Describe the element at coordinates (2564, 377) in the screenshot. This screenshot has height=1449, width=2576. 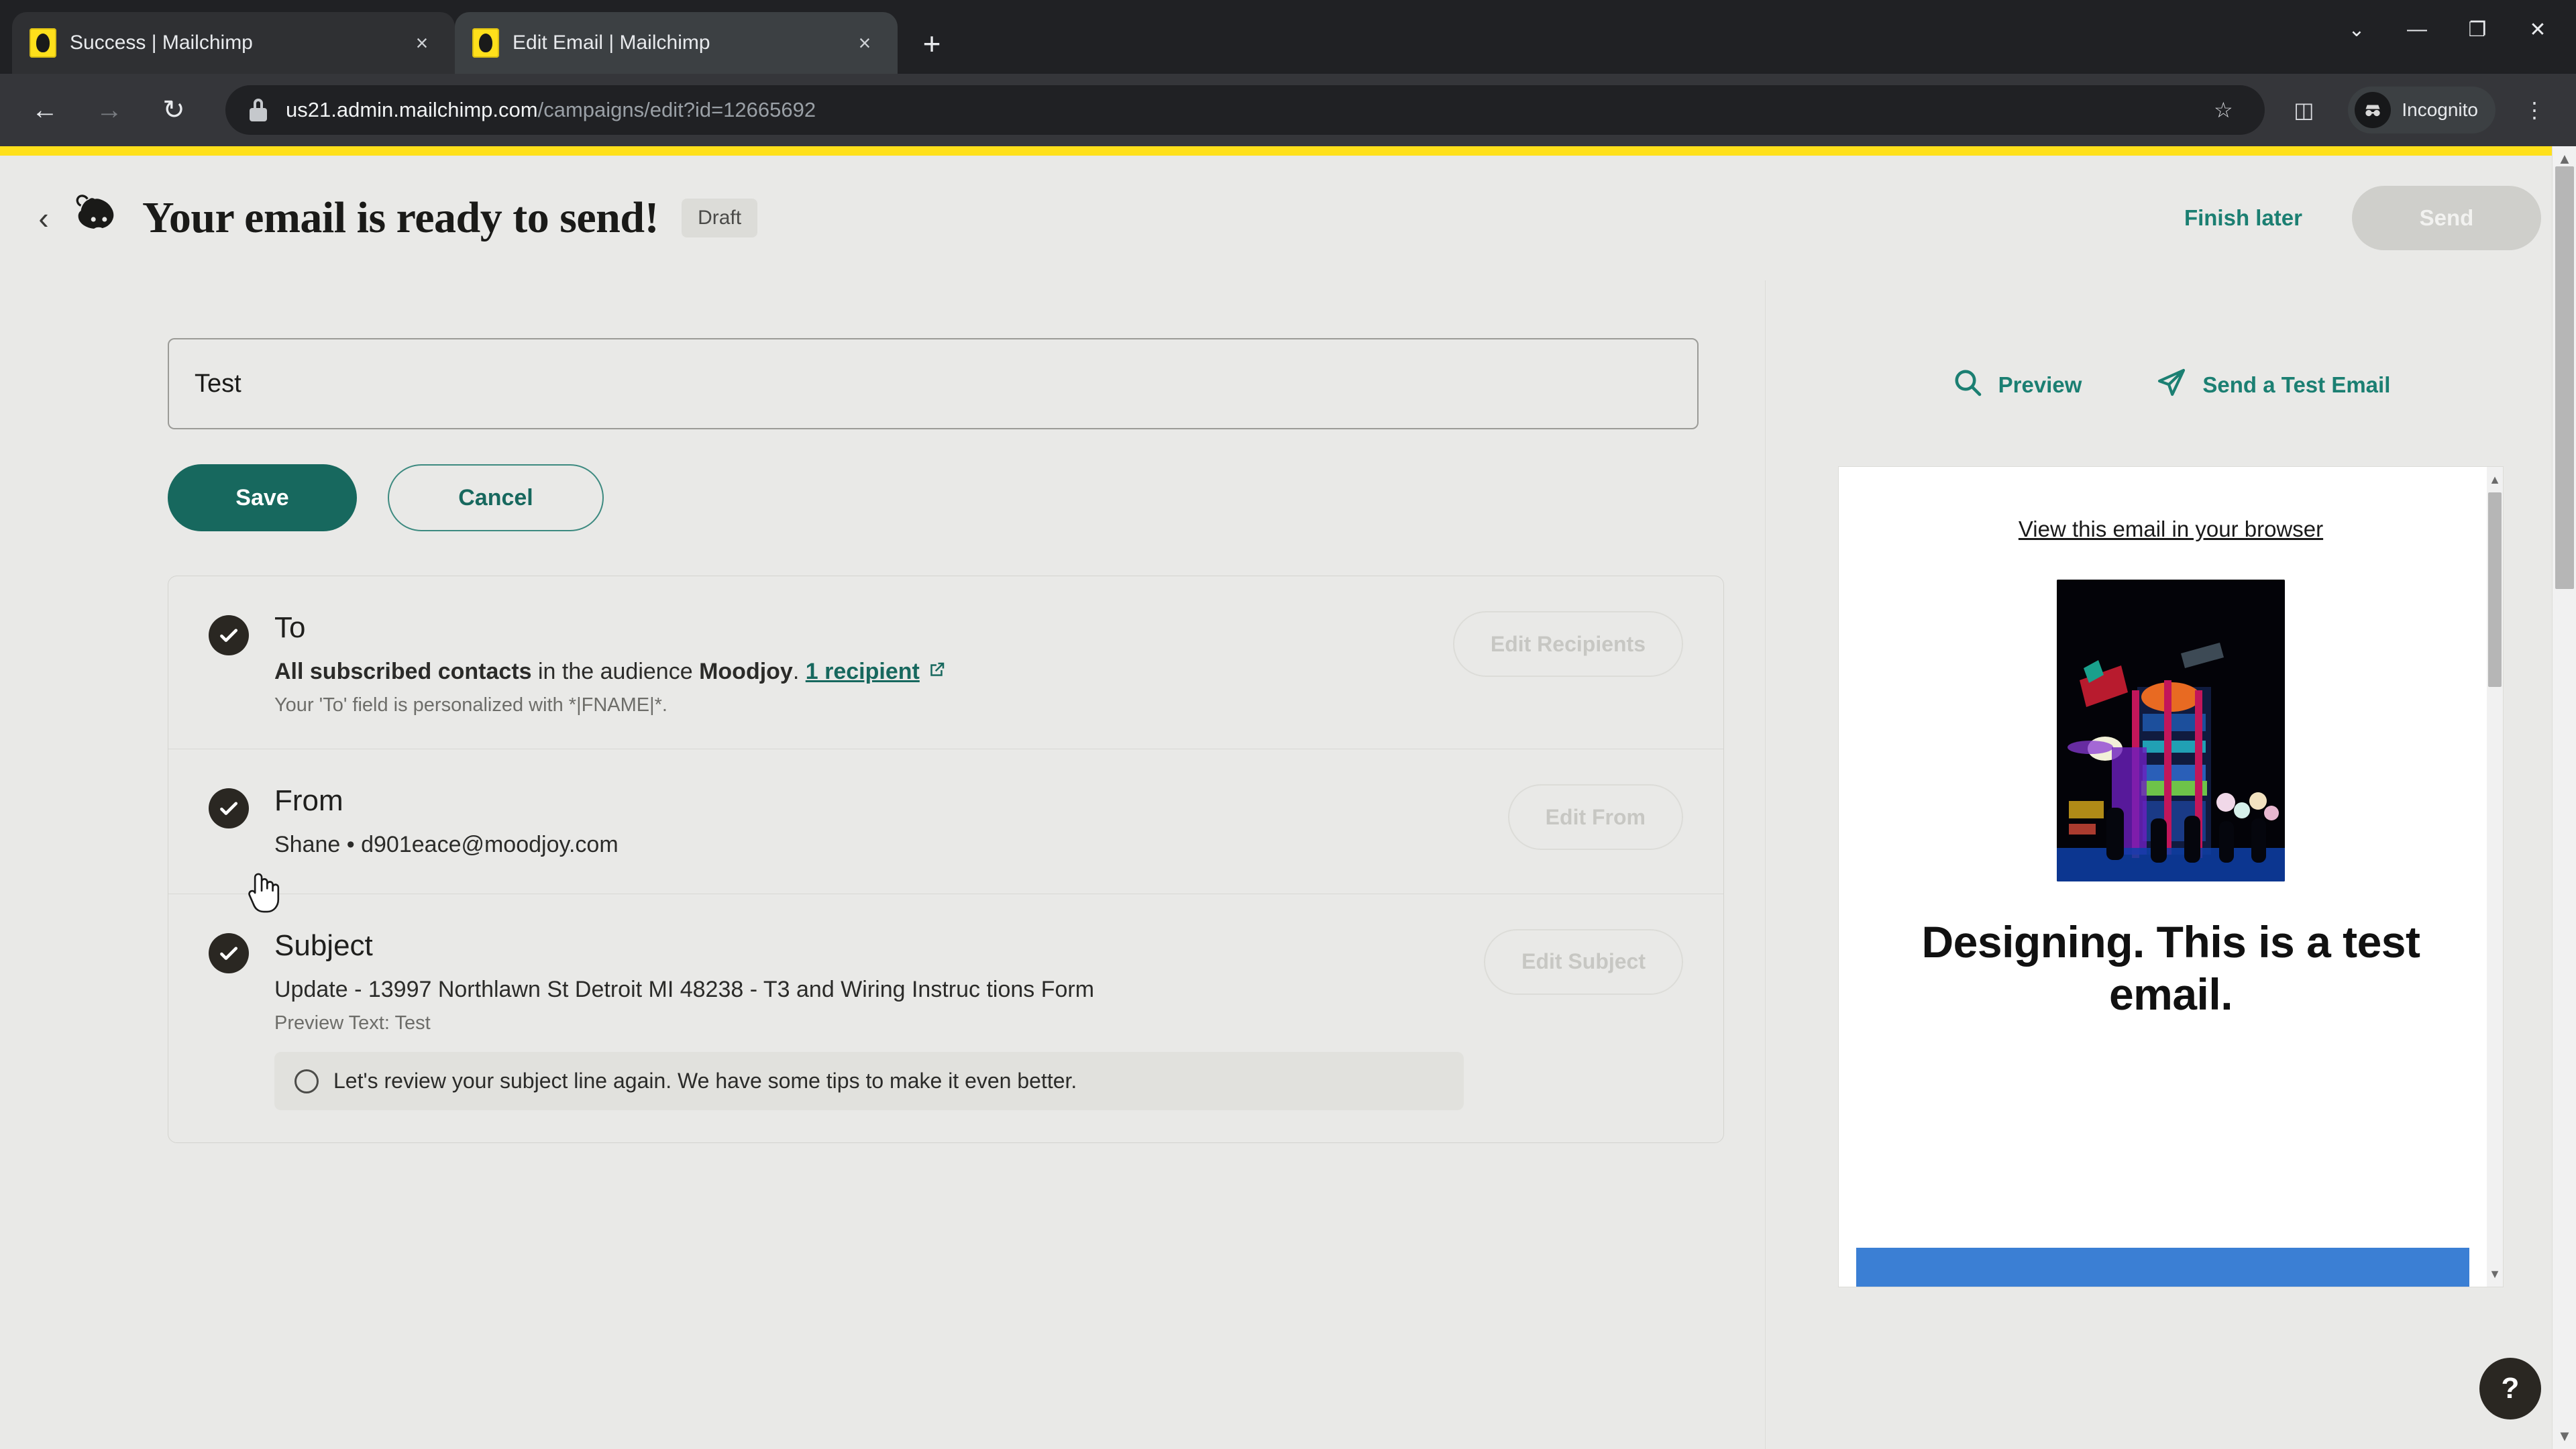
I see `page-scrollbar-thumb` at that location.